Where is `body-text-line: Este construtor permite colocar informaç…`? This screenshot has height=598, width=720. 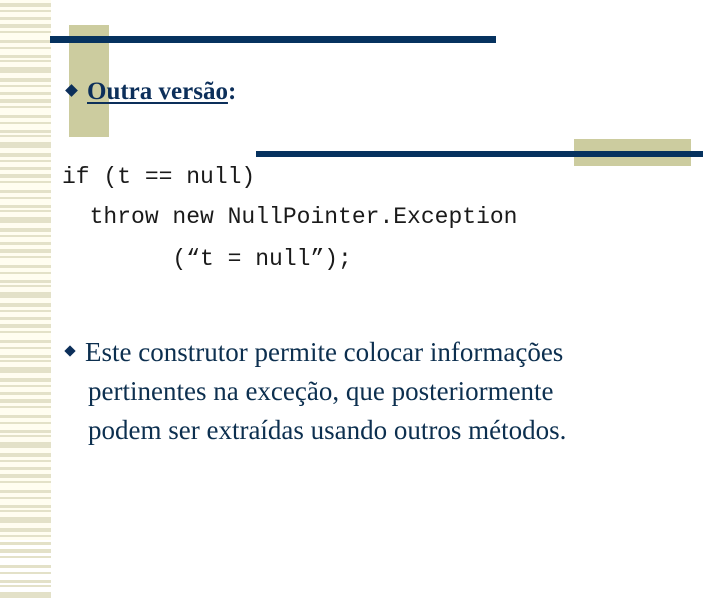 body-text-line: Este construtor permite colocar informaç… is located at coordinates (324, 352).